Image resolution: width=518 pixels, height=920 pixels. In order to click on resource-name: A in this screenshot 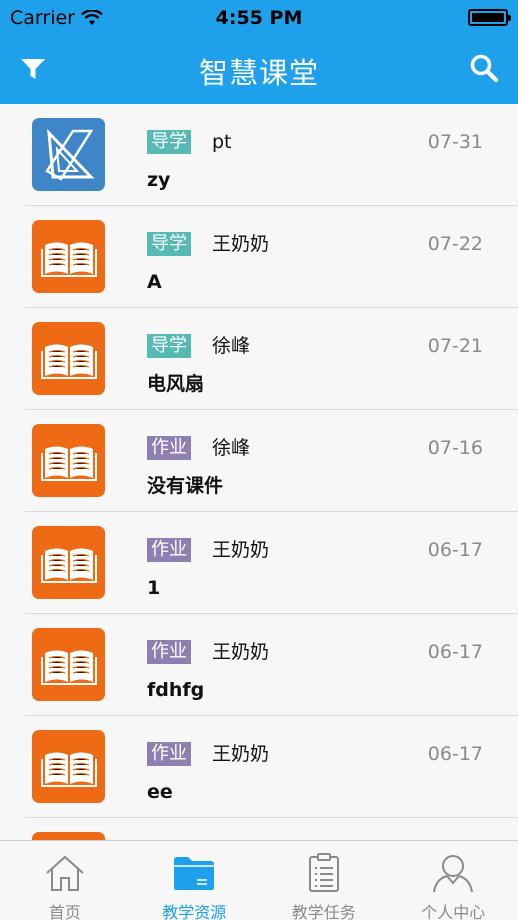, I will do `click(154, 282)`.